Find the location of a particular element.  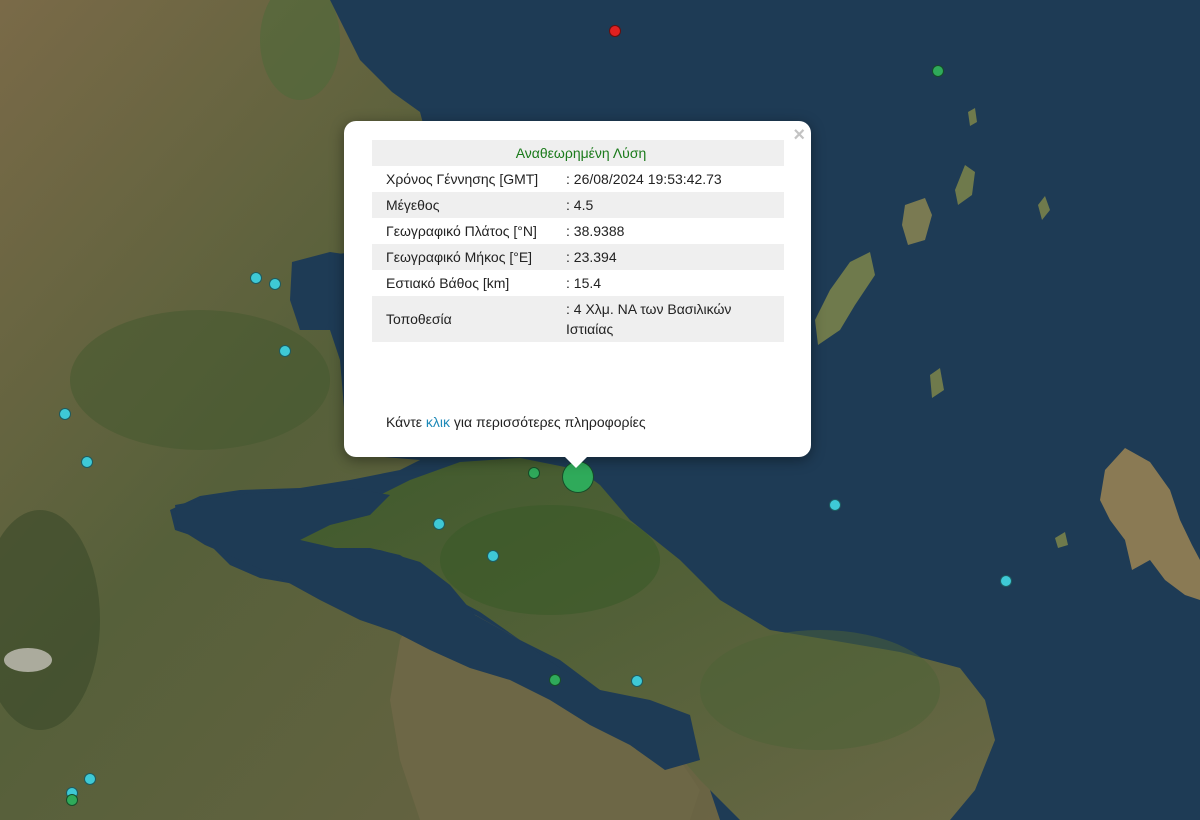

depth-label: Εστιακό Βάθος [km] is located at coordinates (448, 283).